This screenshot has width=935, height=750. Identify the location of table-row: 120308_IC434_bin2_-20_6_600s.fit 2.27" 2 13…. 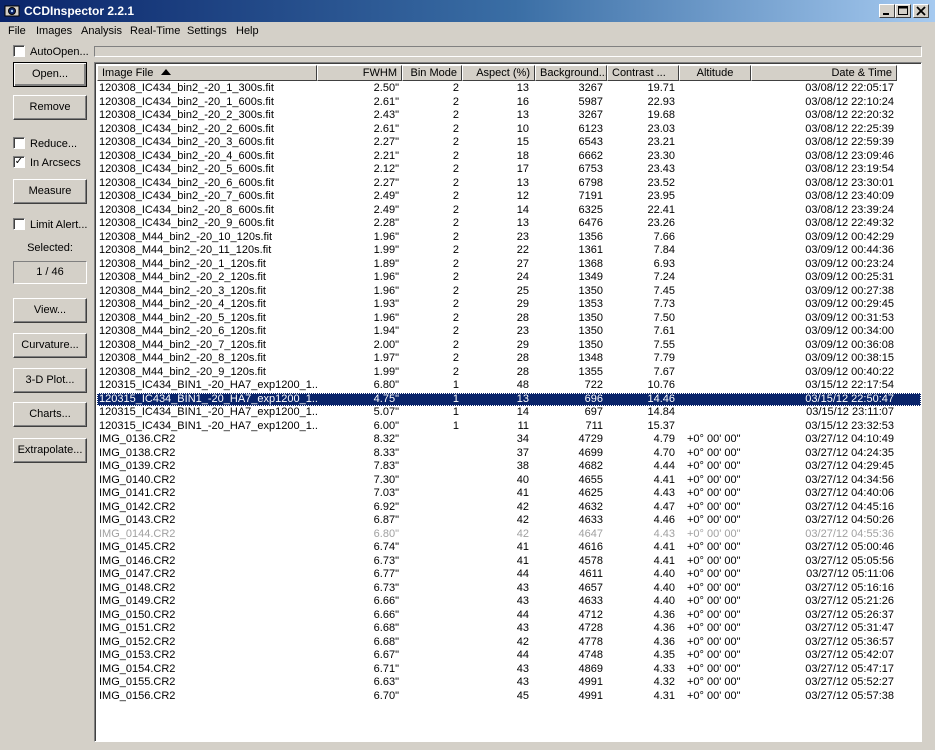
(509, 184).